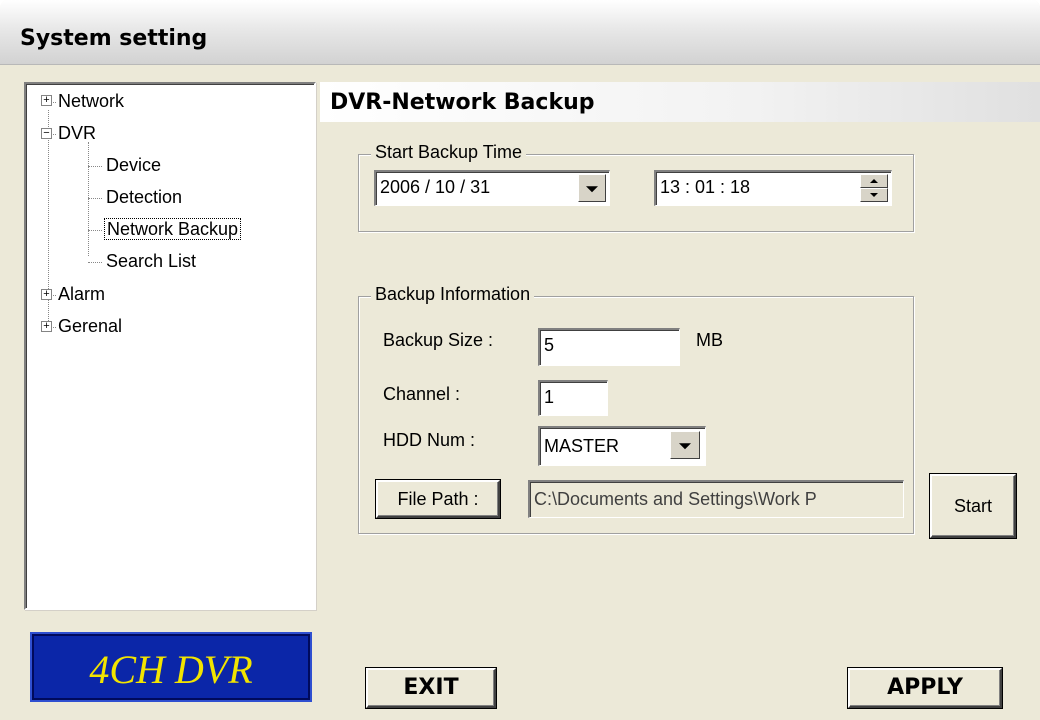 The image size is (1040, 720). Describe the element at coordinates (462, 102) in the screenshot. I see `section-title: DVR-Network Backup` at that location.